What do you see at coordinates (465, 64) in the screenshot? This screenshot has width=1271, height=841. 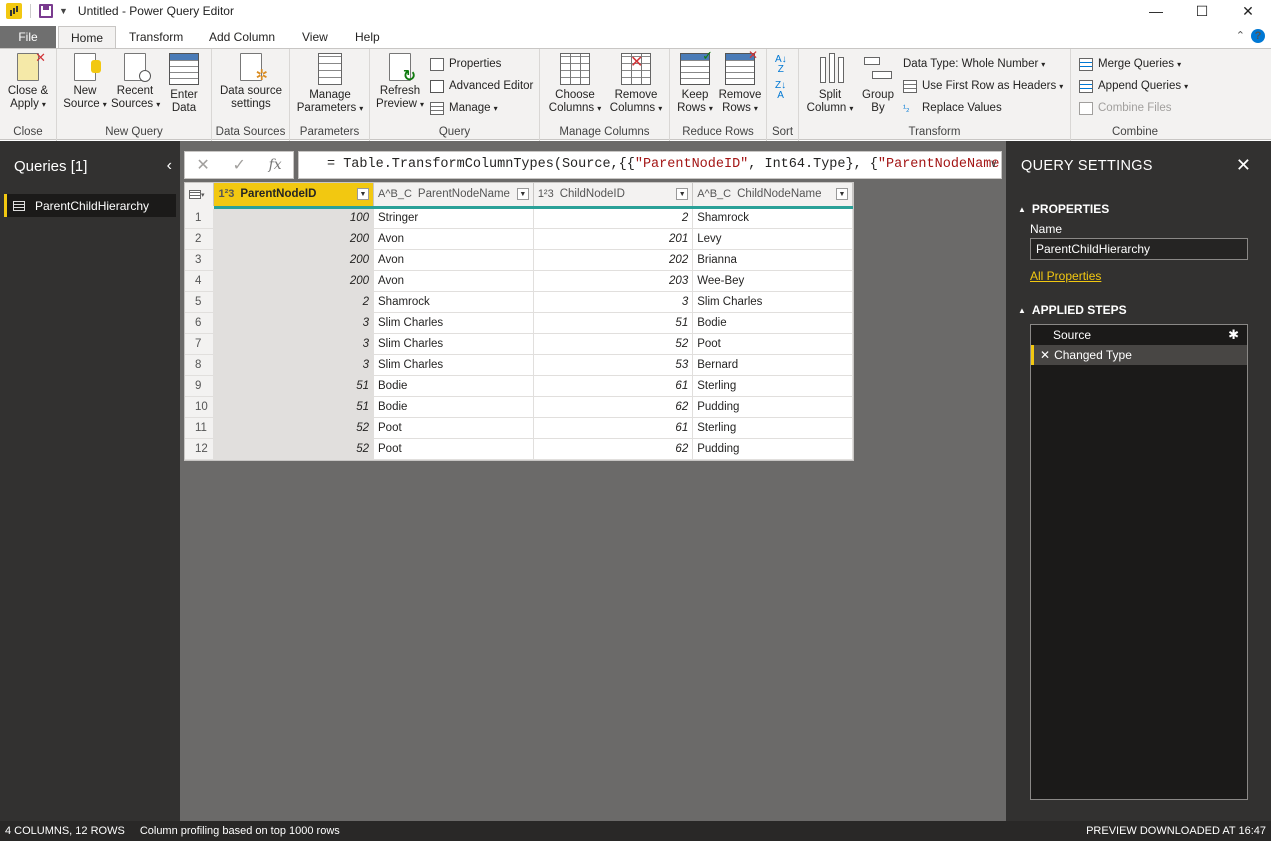 I see `properties-button: Properties` at bounding box center [465, 64].